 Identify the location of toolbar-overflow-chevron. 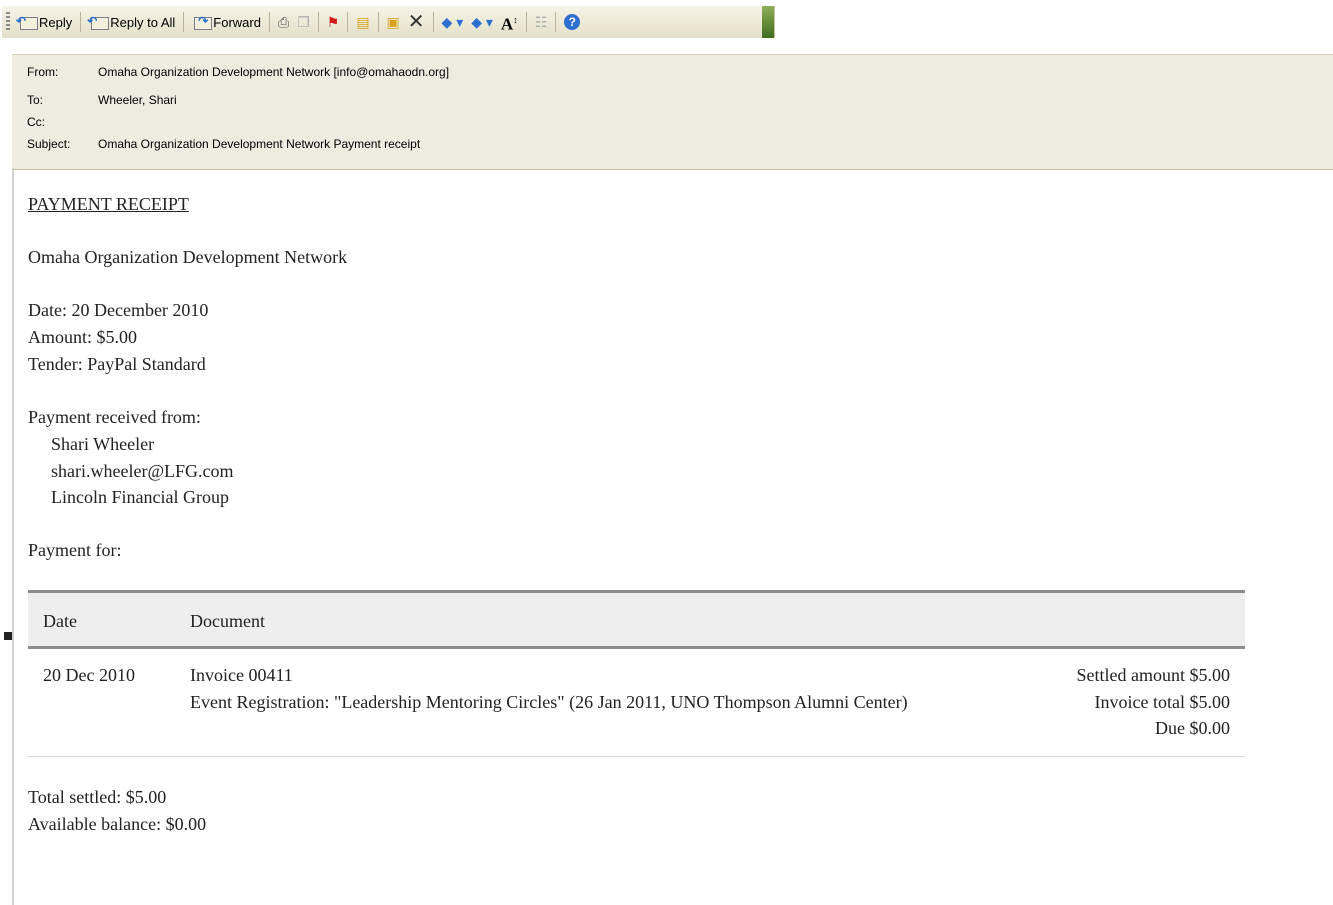
(768, 22).